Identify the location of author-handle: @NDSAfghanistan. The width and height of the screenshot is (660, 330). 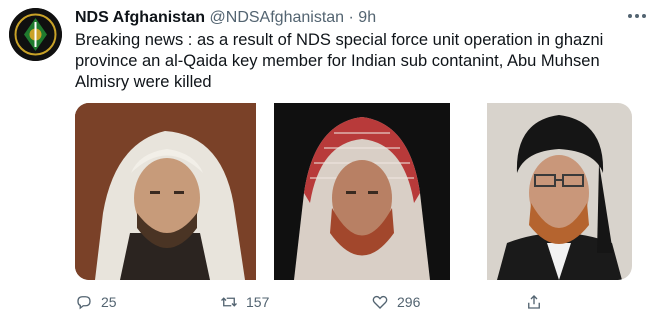
(277, 17).